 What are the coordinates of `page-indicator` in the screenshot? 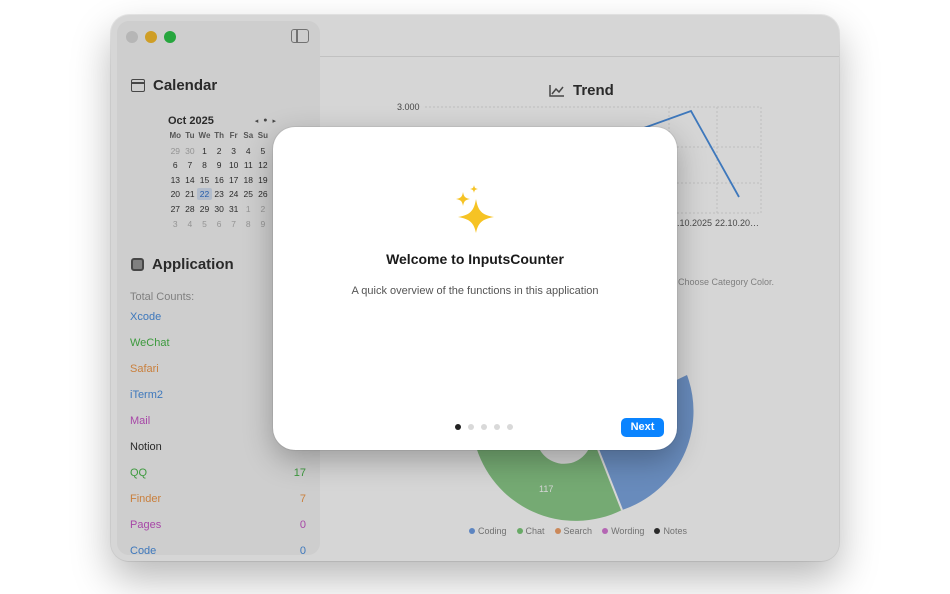 It's located at (484, 427).